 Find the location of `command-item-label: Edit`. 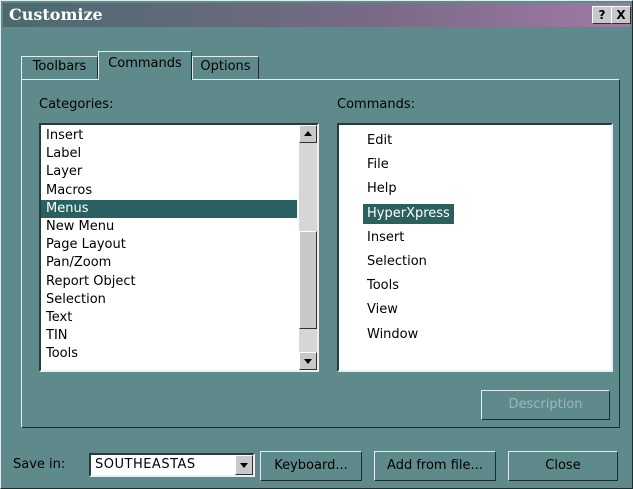

command-item-label: Edit is located at coordinates (380, 140).